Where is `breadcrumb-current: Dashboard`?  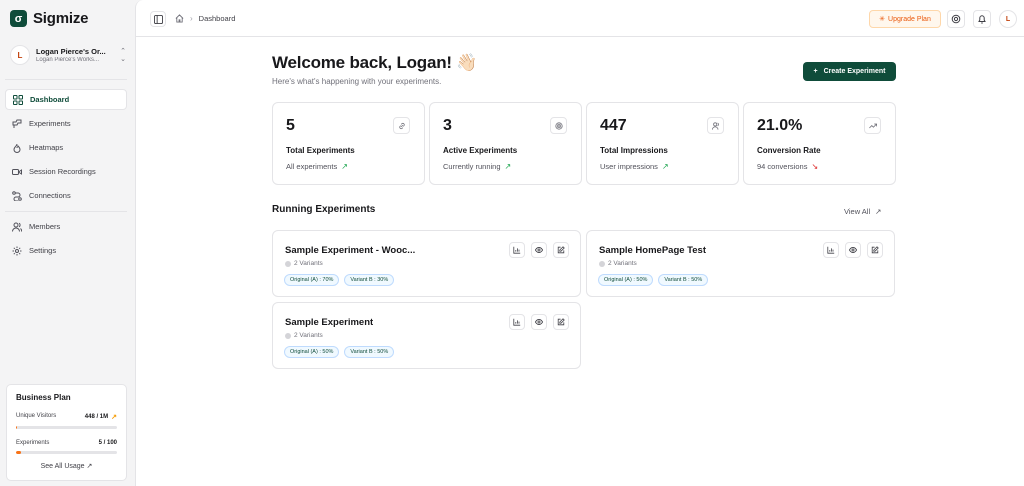 breadcrumb-current: Dashboard is located at coordinates (217, 18).